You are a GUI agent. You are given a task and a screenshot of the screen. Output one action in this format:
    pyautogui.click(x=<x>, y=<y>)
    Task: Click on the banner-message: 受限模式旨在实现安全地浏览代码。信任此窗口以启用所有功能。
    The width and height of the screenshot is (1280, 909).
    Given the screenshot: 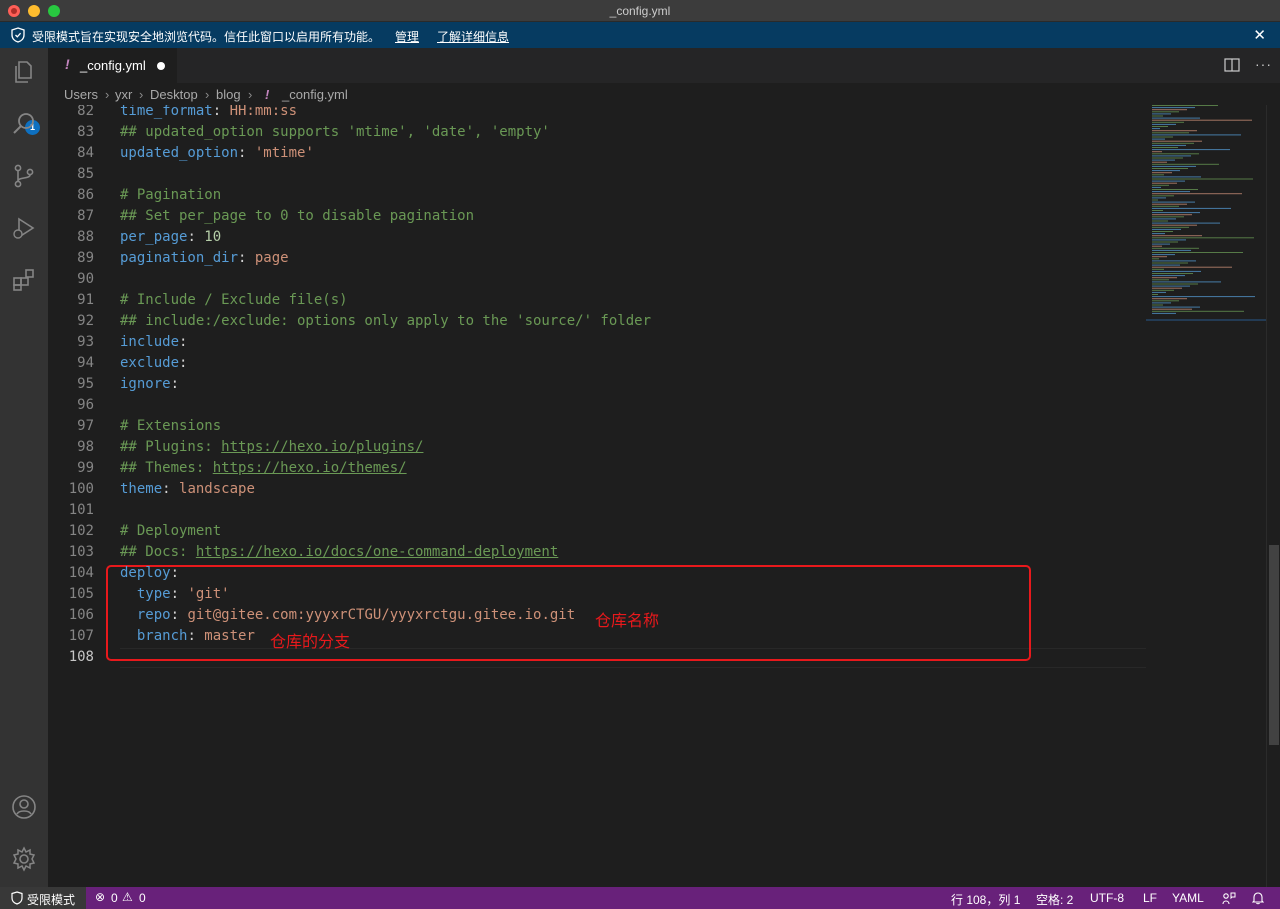 What is the action you would take?
    pyautogui.click(x=206, y=37)
    